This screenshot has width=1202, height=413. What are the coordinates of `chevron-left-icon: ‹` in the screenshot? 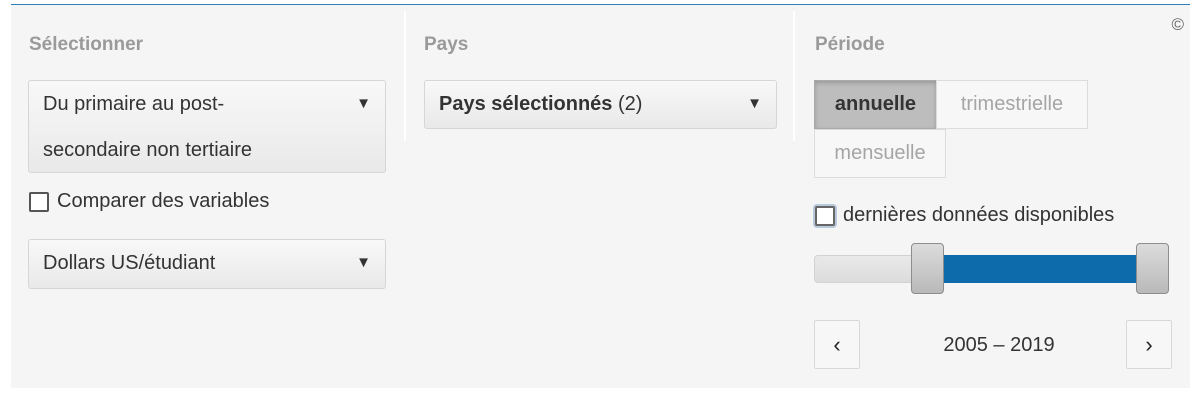 It's located at (837, 344).